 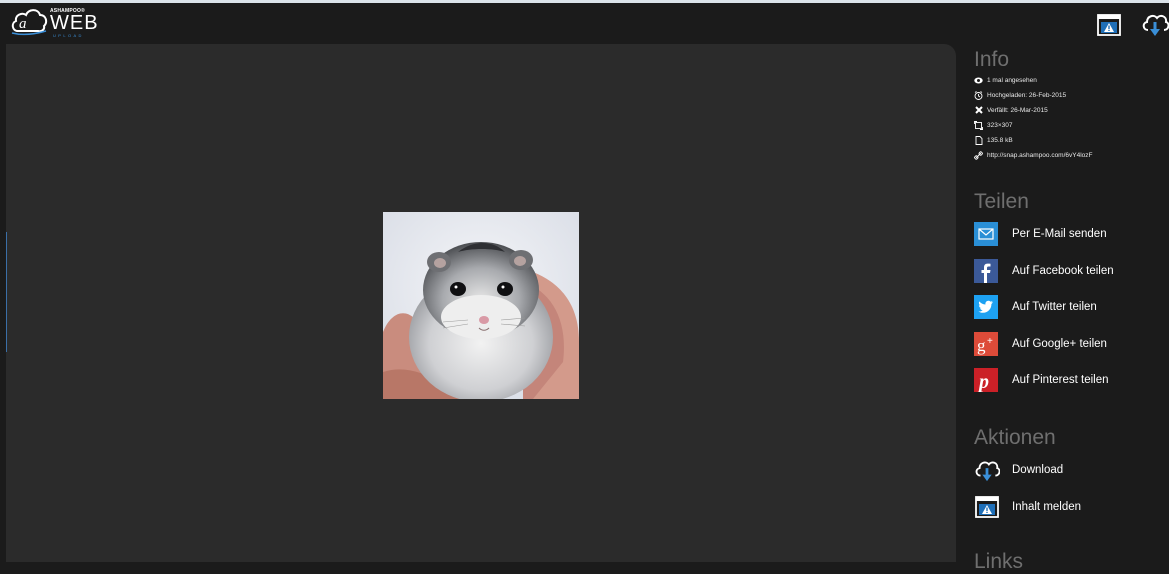 What do you see at coordinates (978, 80) in the screenshot?
I see `eye-icon` at bounding box center [978, 80].